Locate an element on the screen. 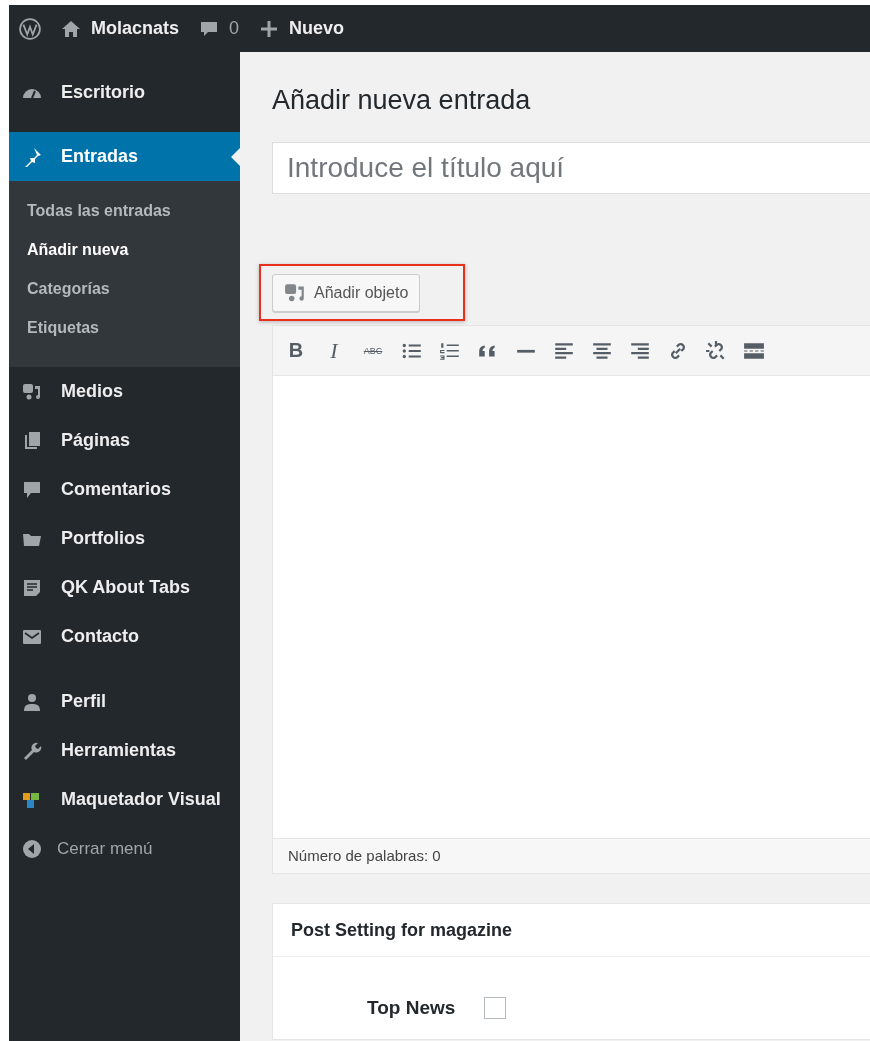  checkbox is located at coordinates (495, 1008).